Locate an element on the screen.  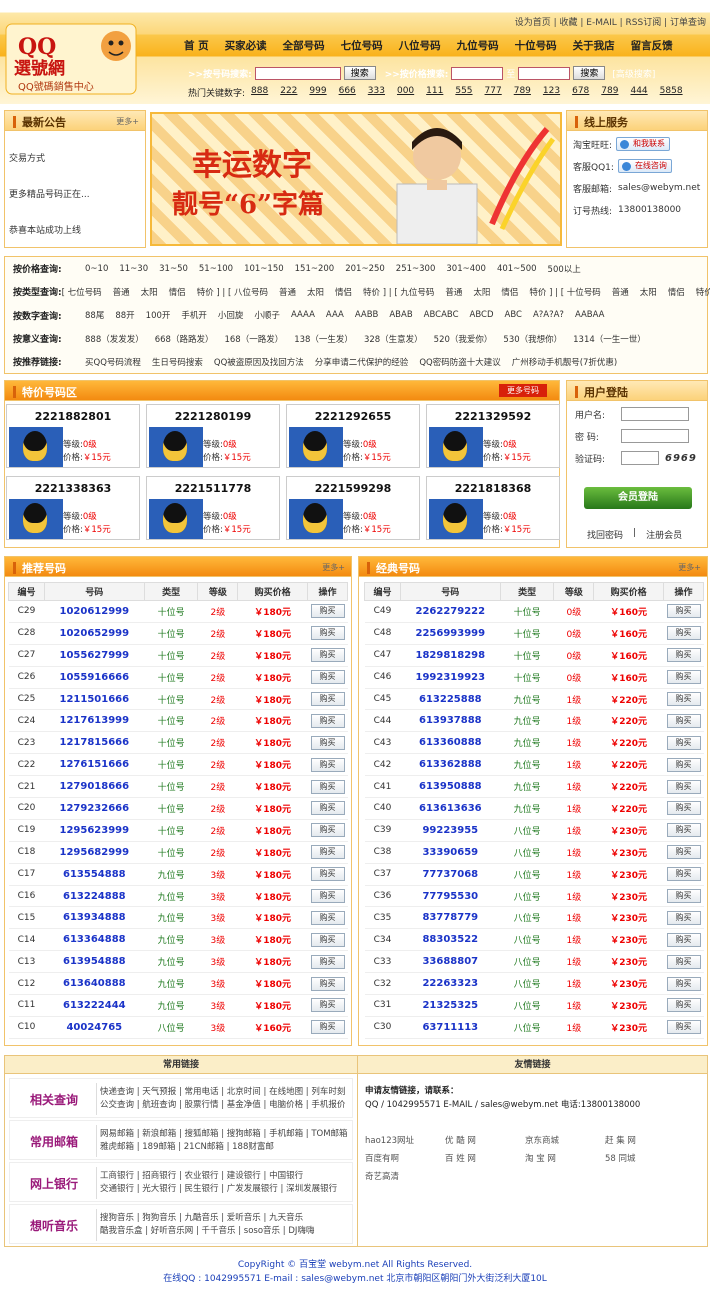
row-number: 77737068 is located at coordinates (450, 874).